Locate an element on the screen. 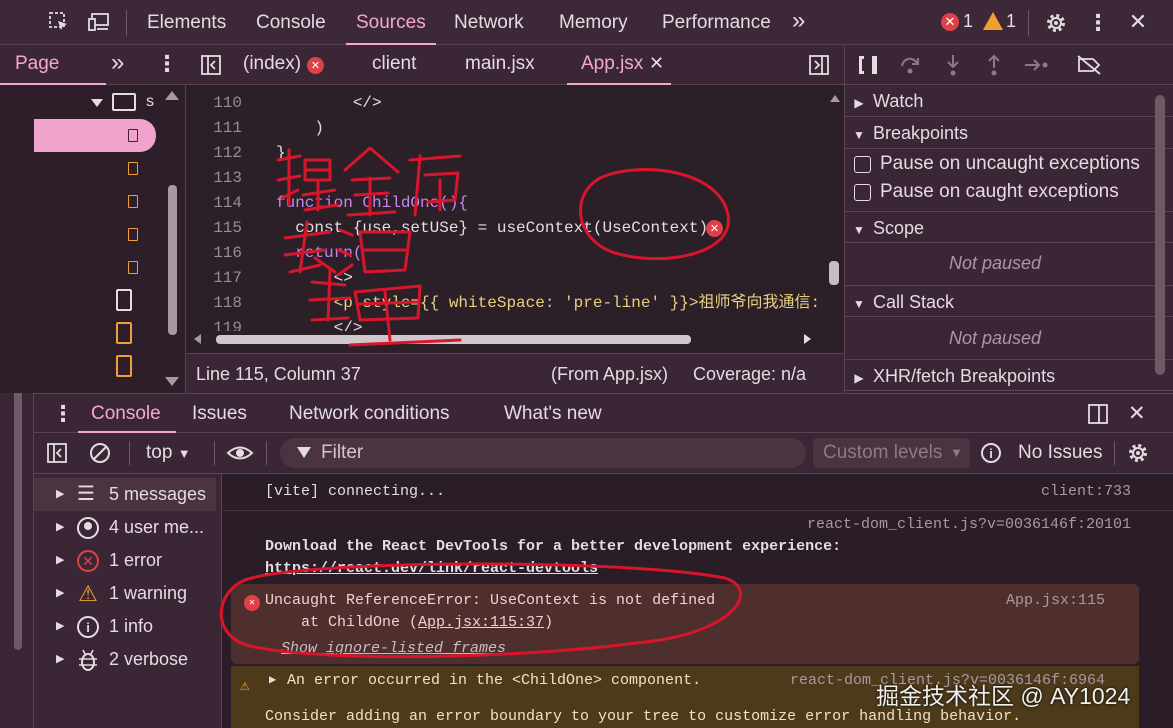 This screenshot has height=728, width=1173. code-line: 112} is located at coordinates (506, 153).